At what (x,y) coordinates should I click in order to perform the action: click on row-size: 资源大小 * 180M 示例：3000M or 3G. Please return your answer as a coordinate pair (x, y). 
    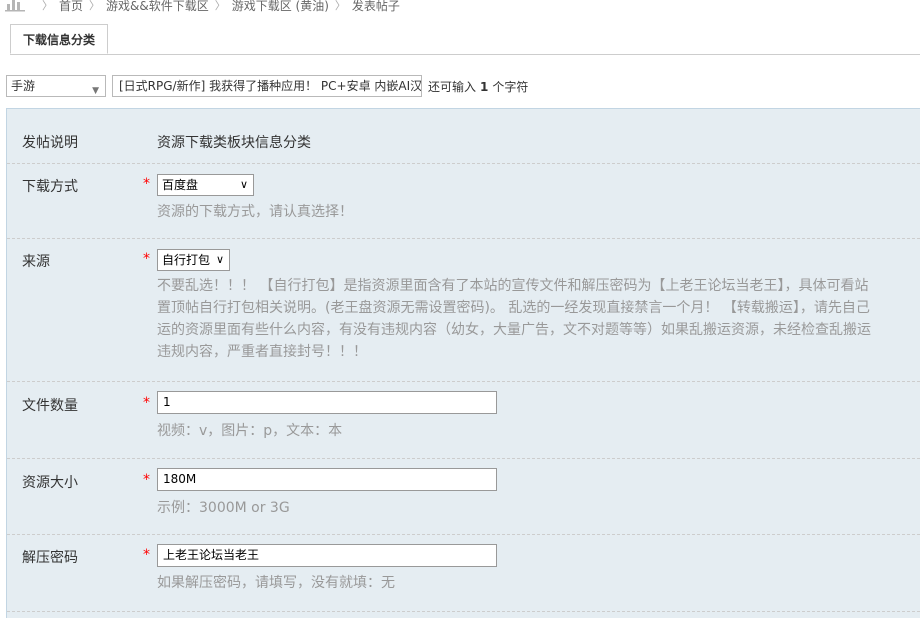
    Looking at the image, I should click on (463, 496).